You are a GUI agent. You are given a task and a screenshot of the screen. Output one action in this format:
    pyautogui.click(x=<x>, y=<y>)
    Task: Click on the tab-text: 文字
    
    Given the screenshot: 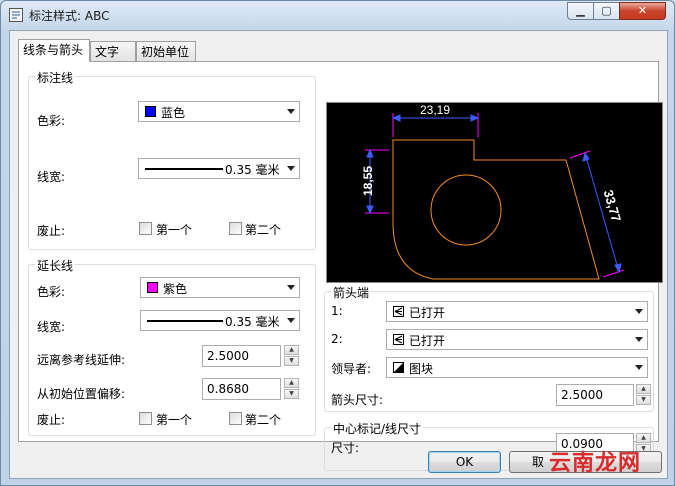 What is the action you would take?
    pyautogui.click(x=113, y=51)
    